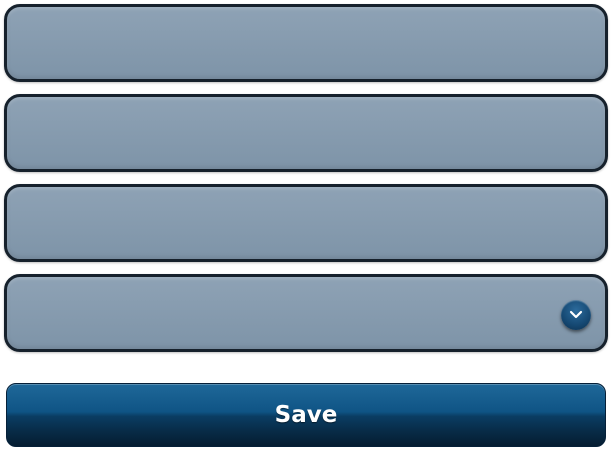  I want to click on dropdown-toggle-button, so click(576, 315).